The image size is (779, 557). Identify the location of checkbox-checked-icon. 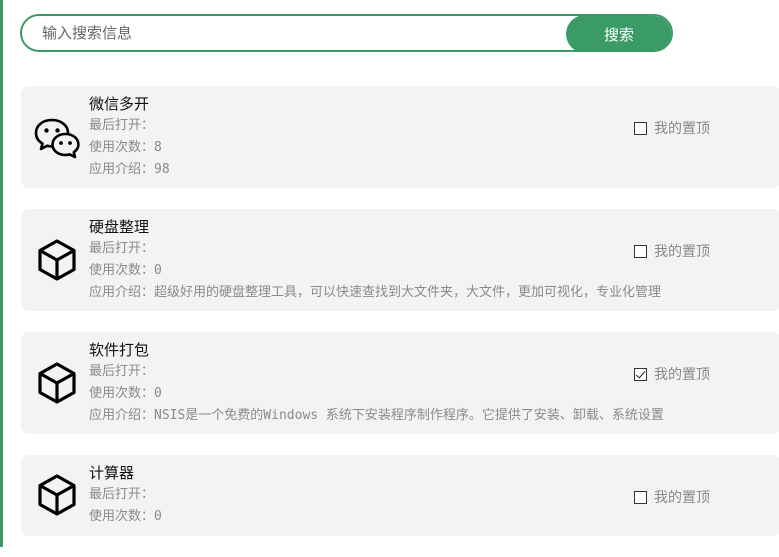
(640, 374).